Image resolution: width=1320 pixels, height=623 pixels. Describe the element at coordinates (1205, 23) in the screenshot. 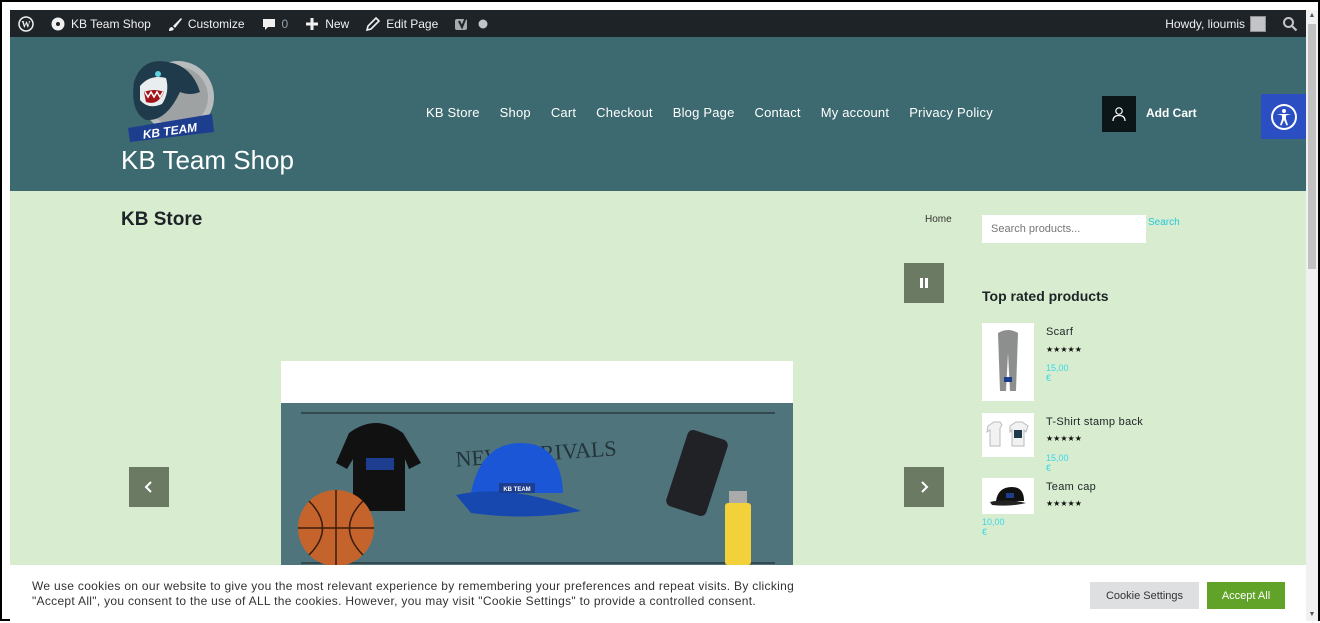

I see `howdy-label: Howdy, lioumis` at that location.